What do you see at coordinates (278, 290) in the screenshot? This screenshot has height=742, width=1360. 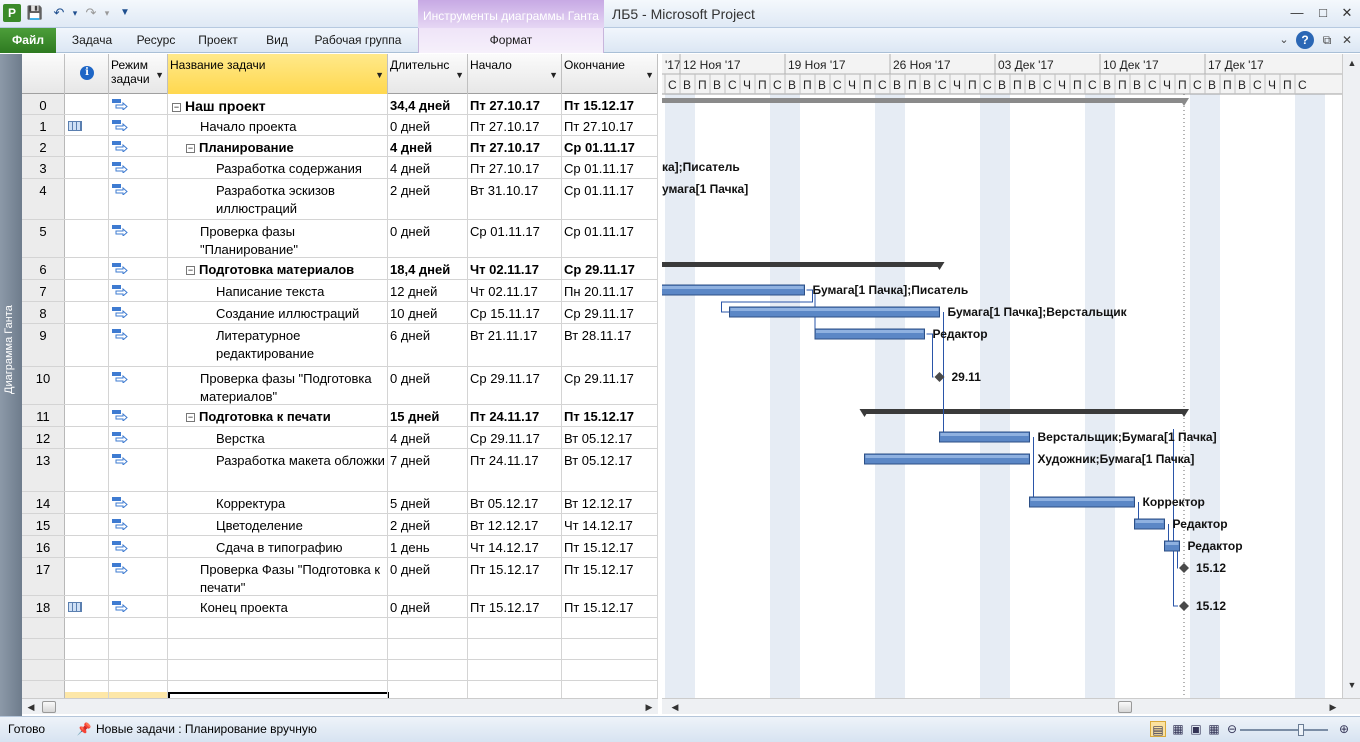 I see `task-name-cell: Написание текста` at bounding box center [278, 290].